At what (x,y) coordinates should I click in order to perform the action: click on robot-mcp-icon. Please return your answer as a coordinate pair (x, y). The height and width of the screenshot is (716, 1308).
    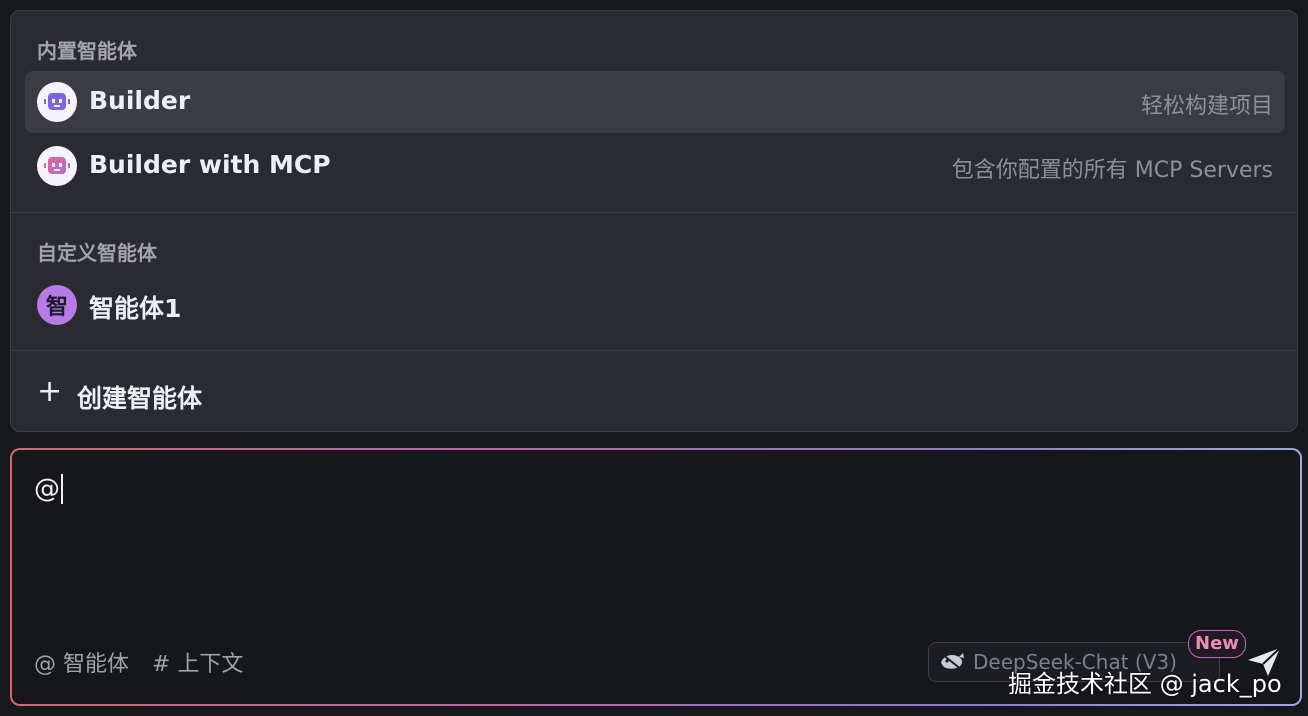
    Looking at the image, I should click on (57, 166).